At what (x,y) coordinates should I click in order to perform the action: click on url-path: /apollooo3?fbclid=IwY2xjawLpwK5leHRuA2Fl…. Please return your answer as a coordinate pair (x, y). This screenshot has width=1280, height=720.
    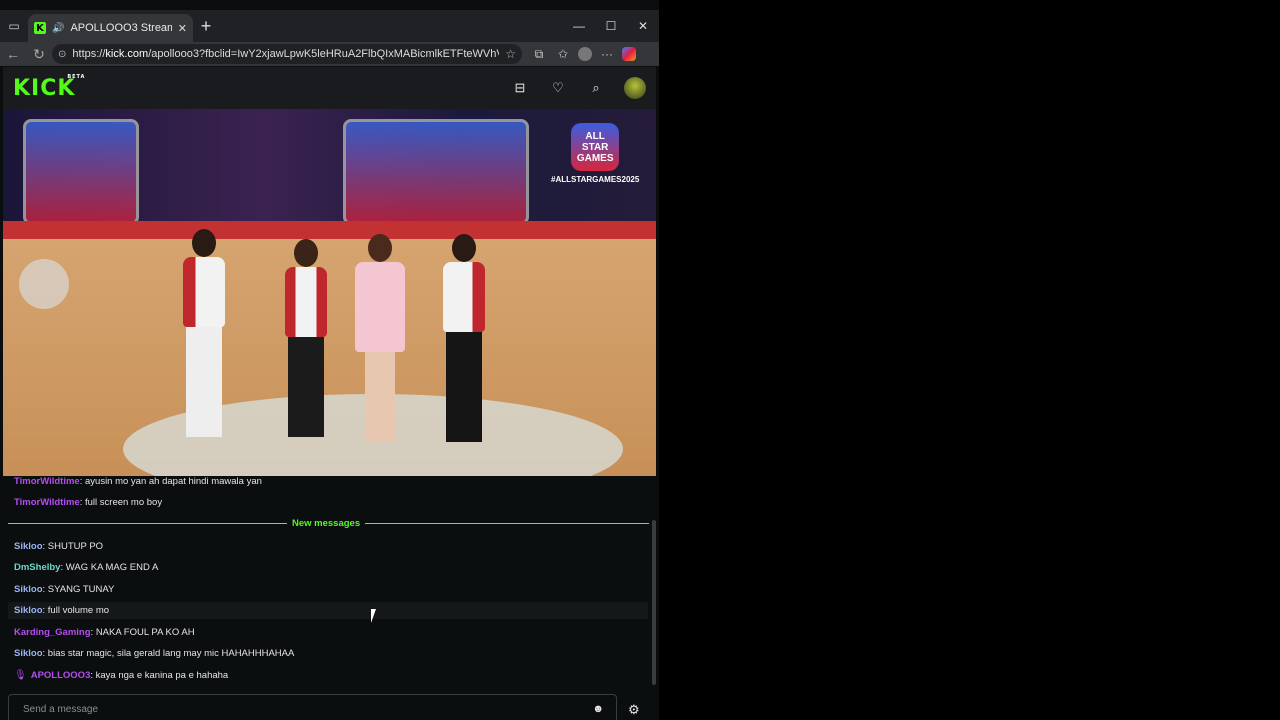
    Looking at the image, I should click on (323, 54).